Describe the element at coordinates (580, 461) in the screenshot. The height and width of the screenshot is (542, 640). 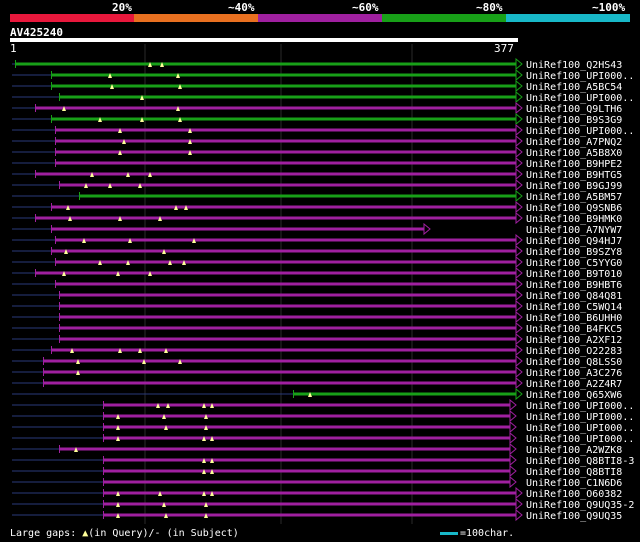
I see `hit-label: UniRef100_Q8BTI8-3` at that location.